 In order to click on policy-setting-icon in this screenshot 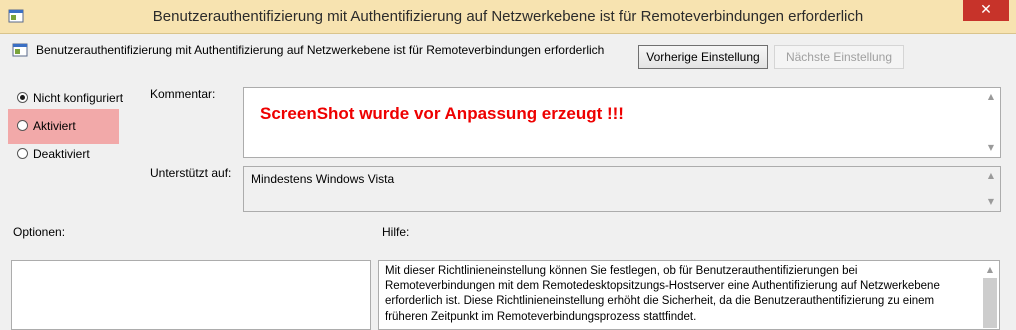, I will do `click(20, 50)`.